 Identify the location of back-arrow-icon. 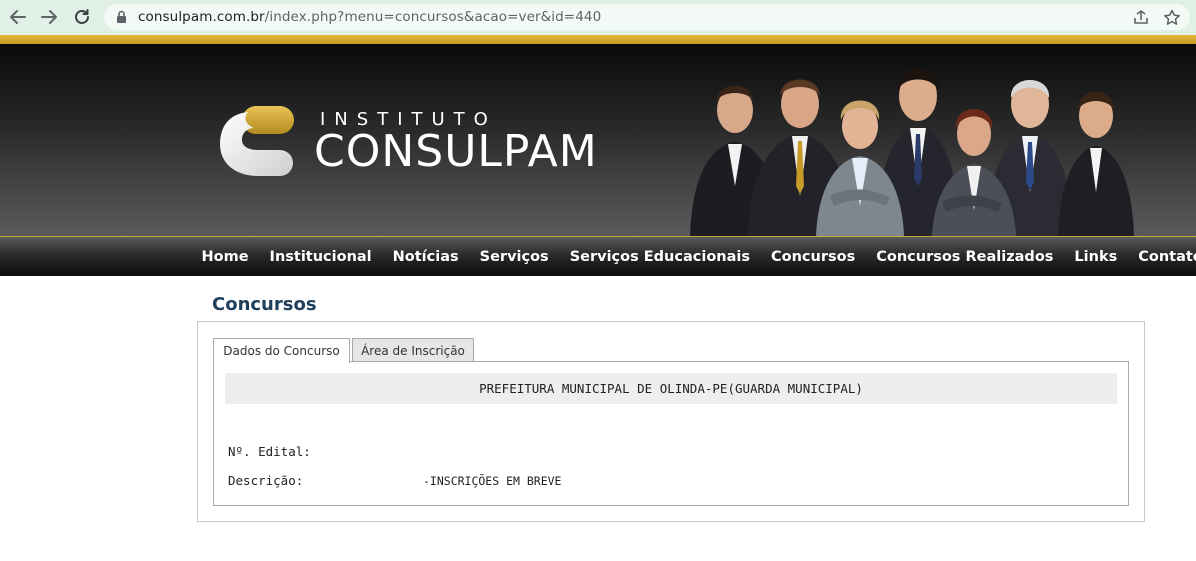
(18, 17).